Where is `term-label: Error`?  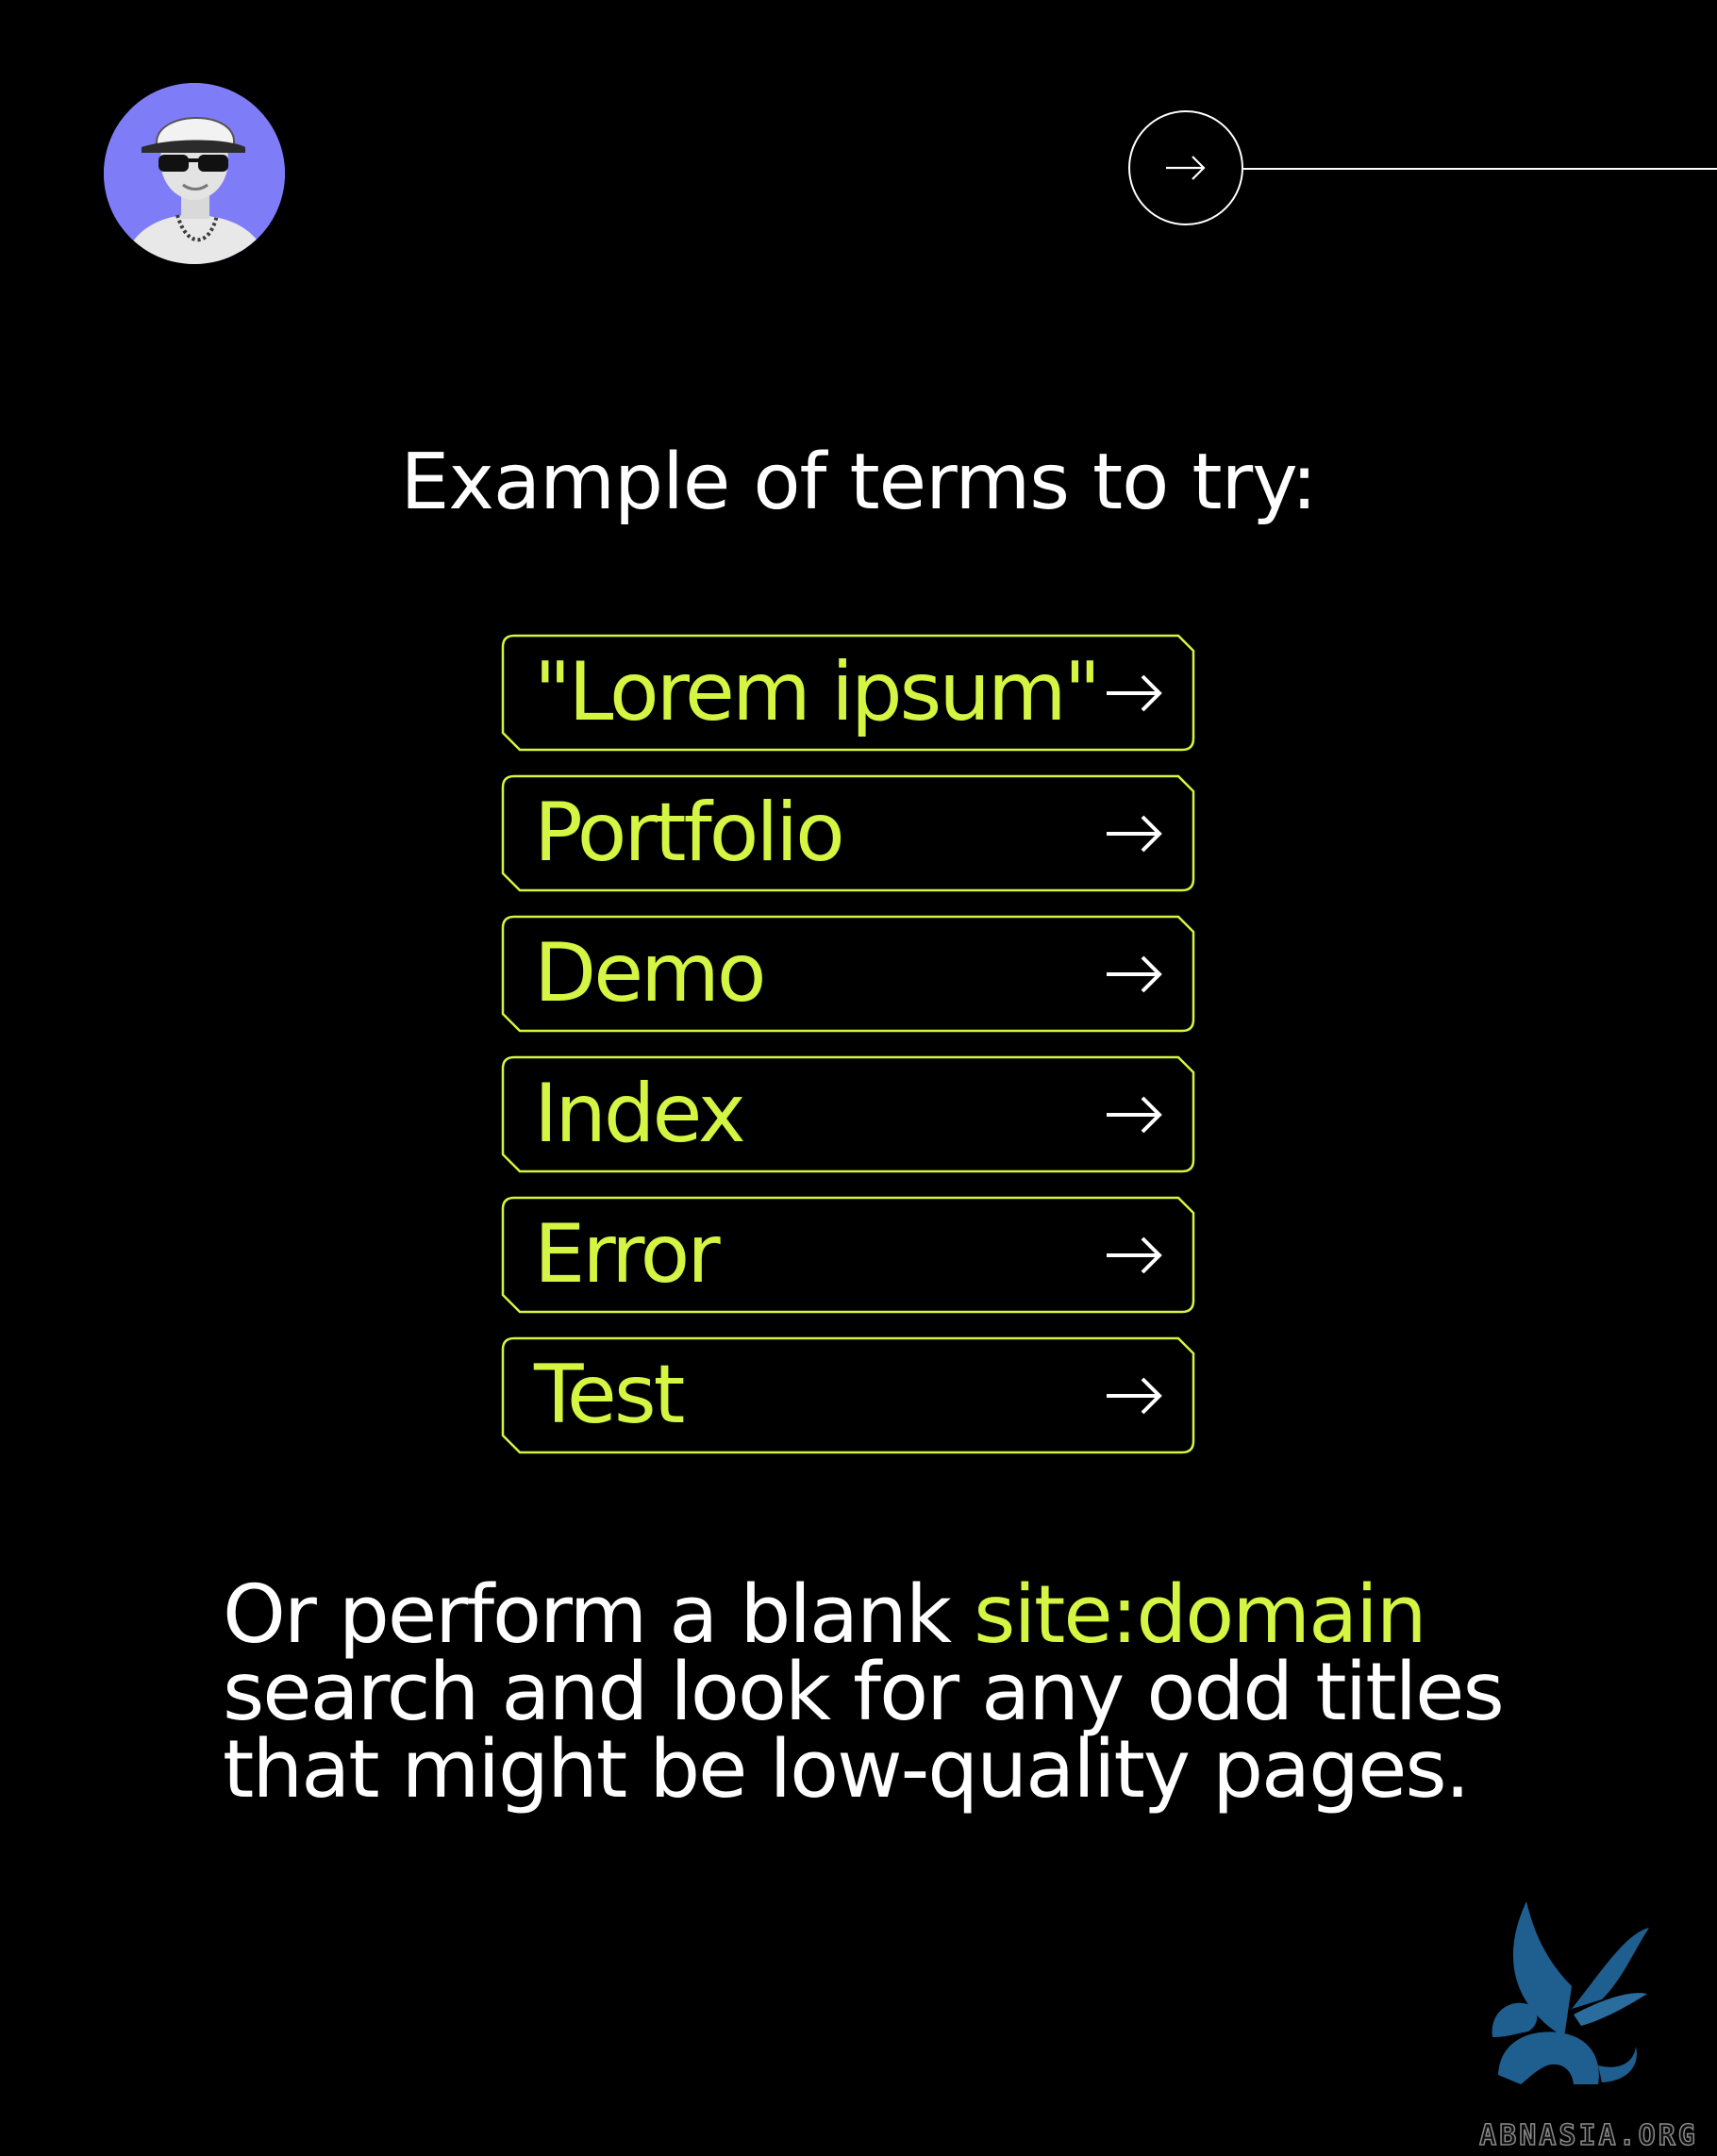 term-label: Error is located at coordinates (627, 1255).